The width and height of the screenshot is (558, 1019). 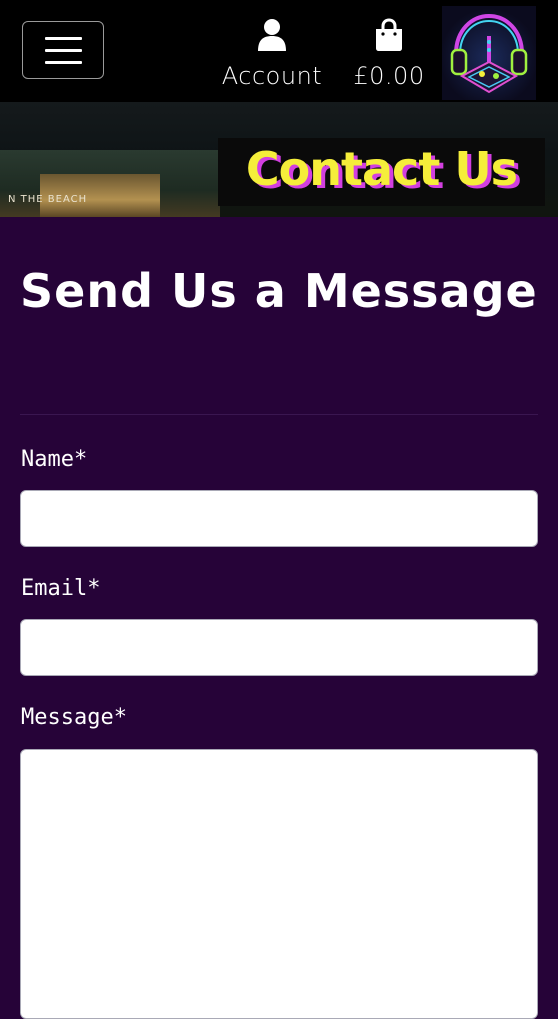 What do you see at coordinates (389, 76) in the screenshot?
I see `cart-total: £0.00` at bounding box center [389, 76].